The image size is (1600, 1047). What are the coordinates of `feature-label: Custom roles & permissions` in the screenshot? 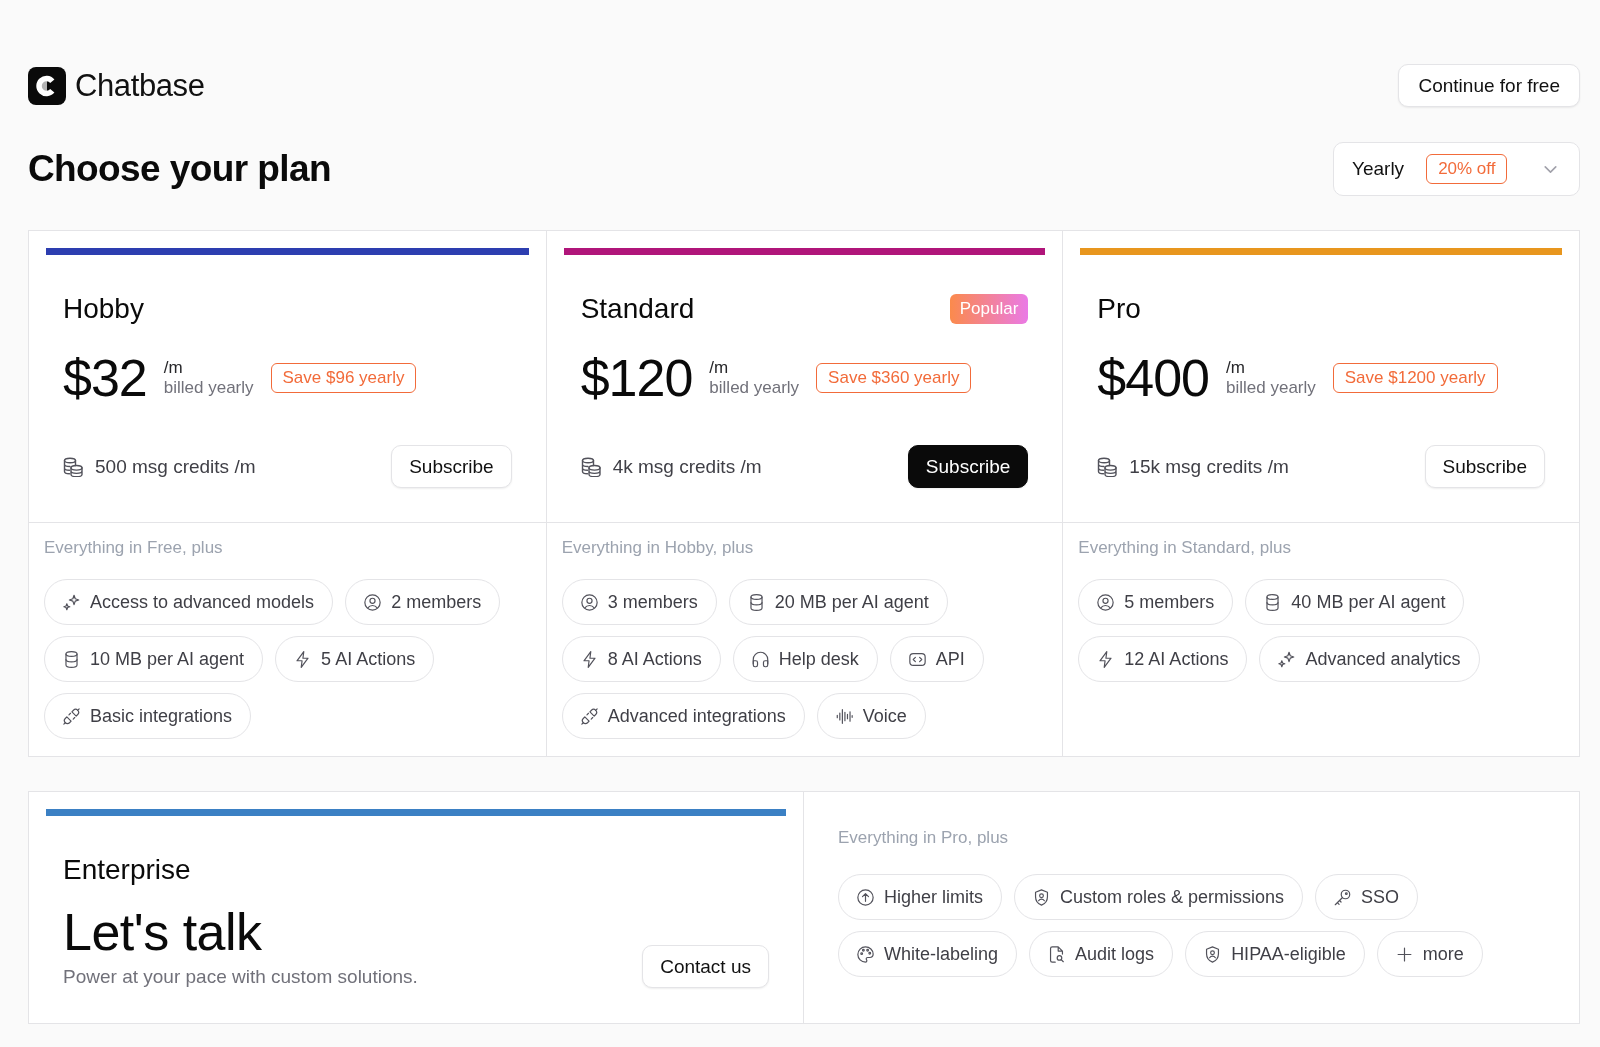 It's located at (1172, 897).